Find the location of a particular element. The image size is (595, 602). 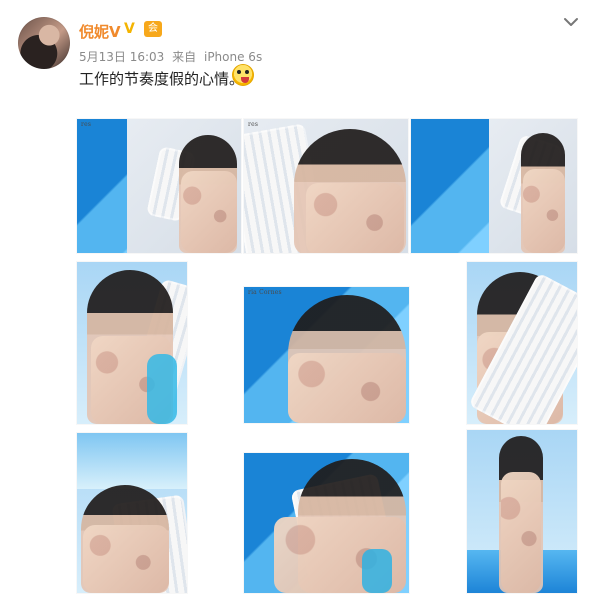

photo-5-caption: ria Cornes is located at coordinates (265, 292).